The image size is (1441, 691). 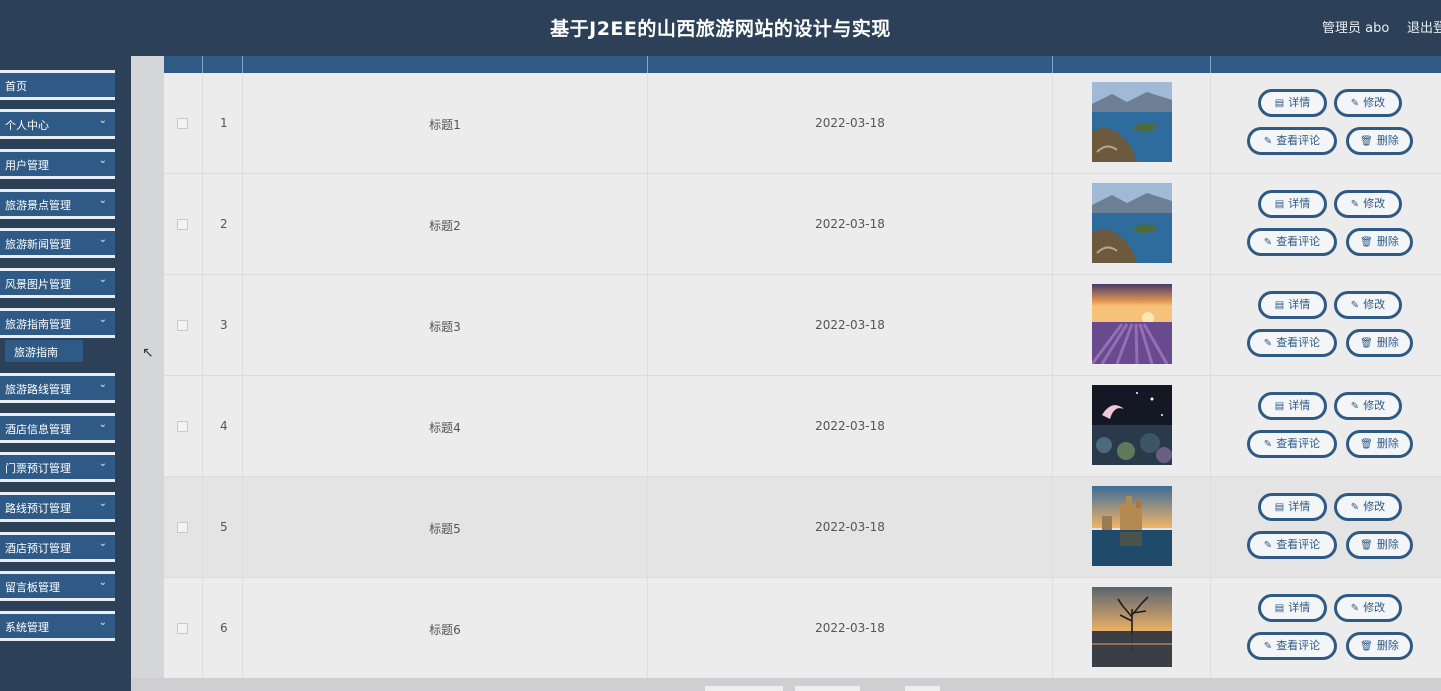 I want to click on sidebar-item-label: 风景图片管理, so click(x=38, y=284).